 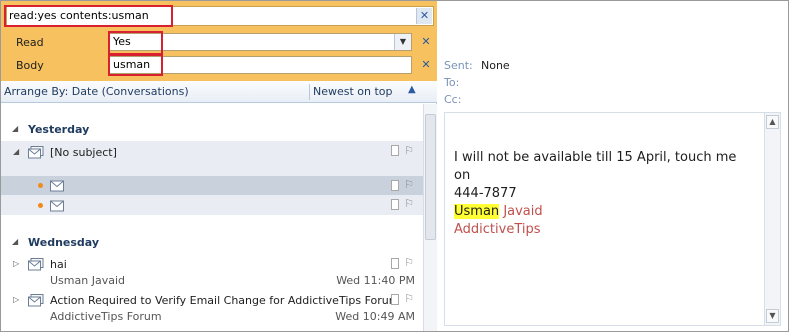 I want to click on annotation-box-read, so click(x=135, y=43).